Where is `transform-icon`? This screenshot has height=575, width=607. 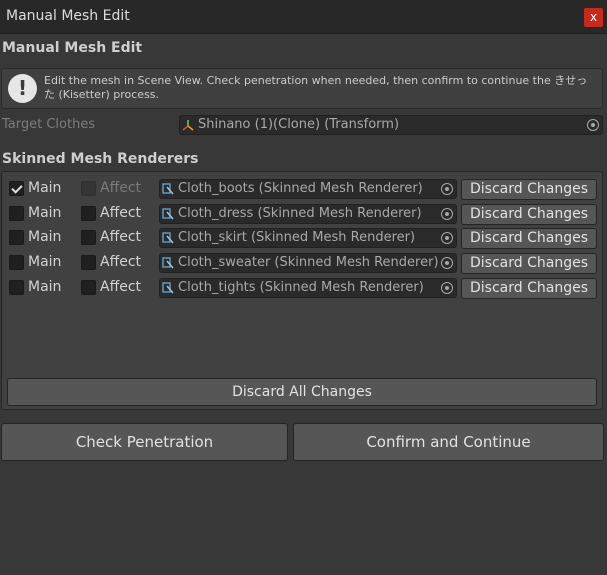 transform-icon is located at coordinates (188, 125).